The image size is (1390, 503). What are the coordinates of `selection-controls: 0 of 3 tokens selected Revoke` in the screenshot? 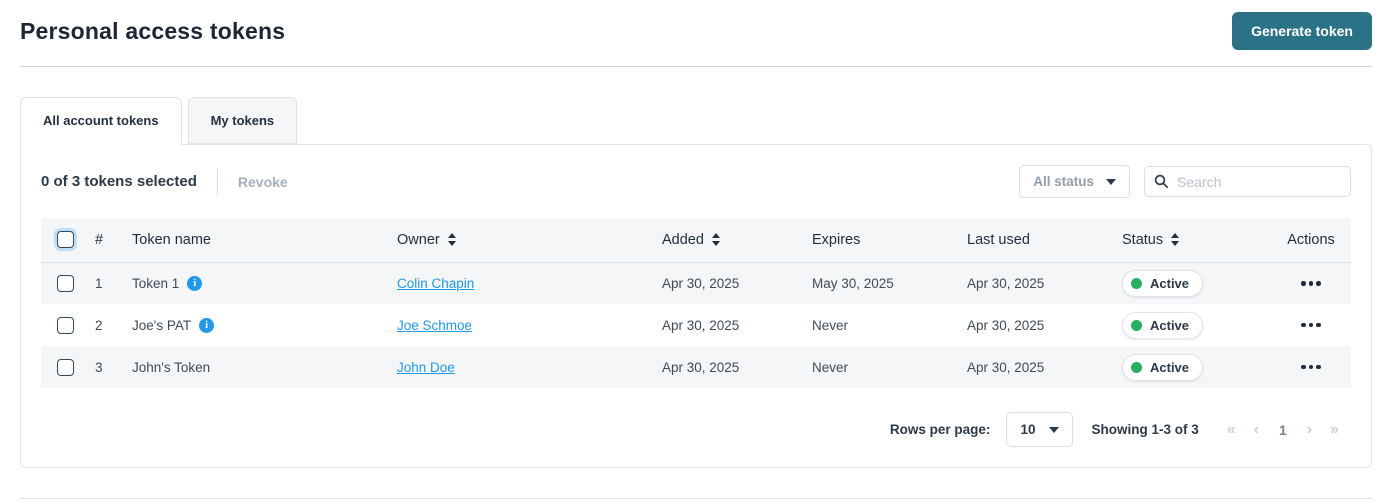 It's located at (164, 181).